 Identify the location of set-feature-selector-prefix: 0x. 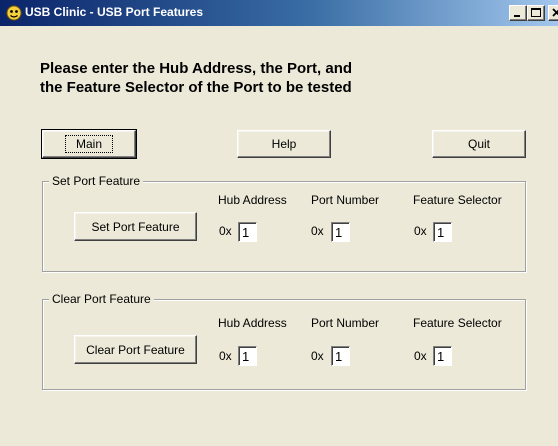
(420, 231).